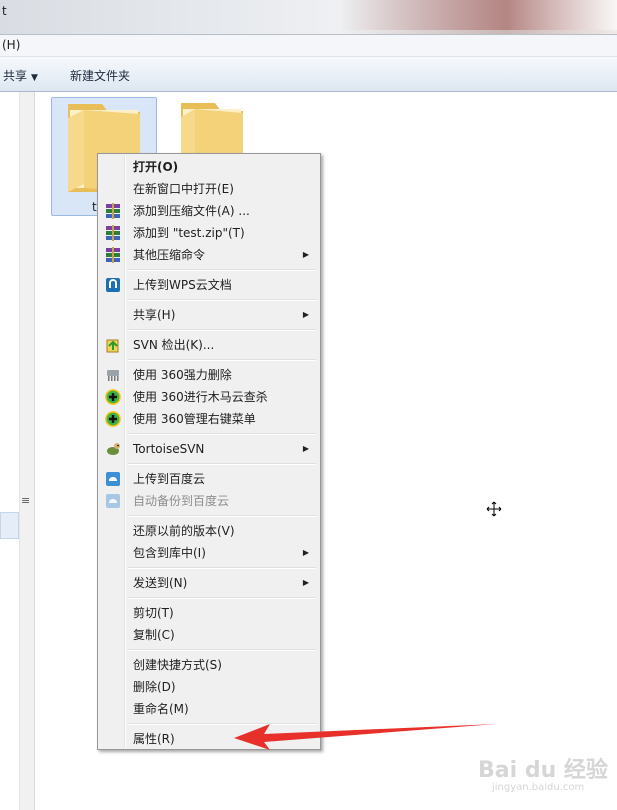  I want to click on context-menu-item-label: 发送到(N), so click(160, 583).